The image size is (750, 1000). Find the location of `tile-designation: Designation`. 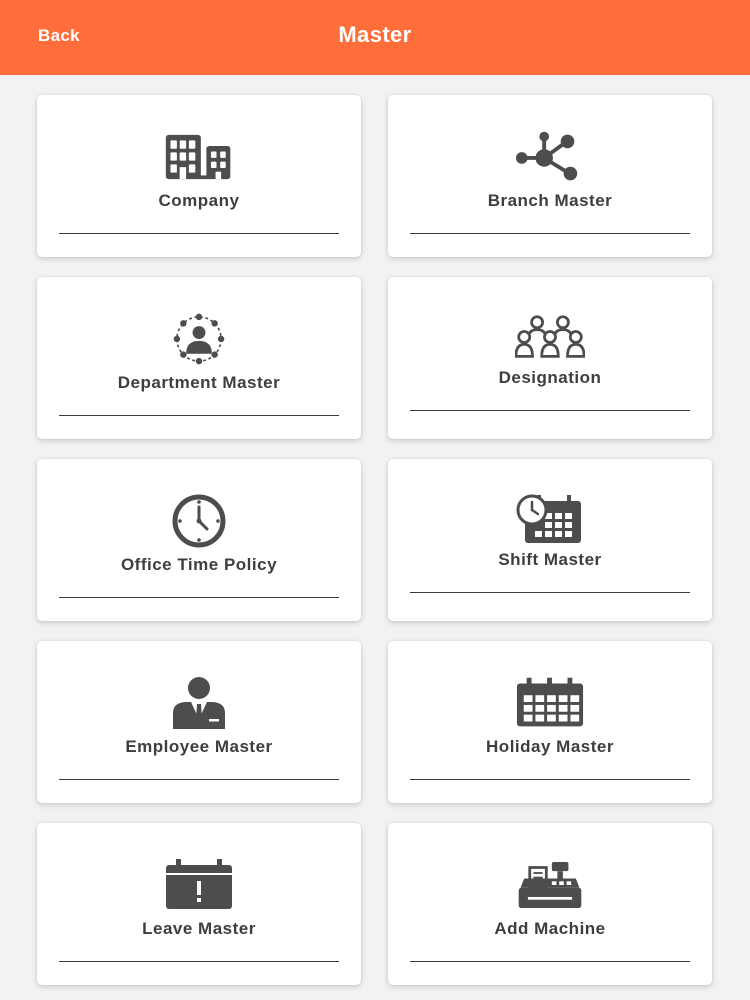

tile-designation: Designation is located at coordinates (550, 358).